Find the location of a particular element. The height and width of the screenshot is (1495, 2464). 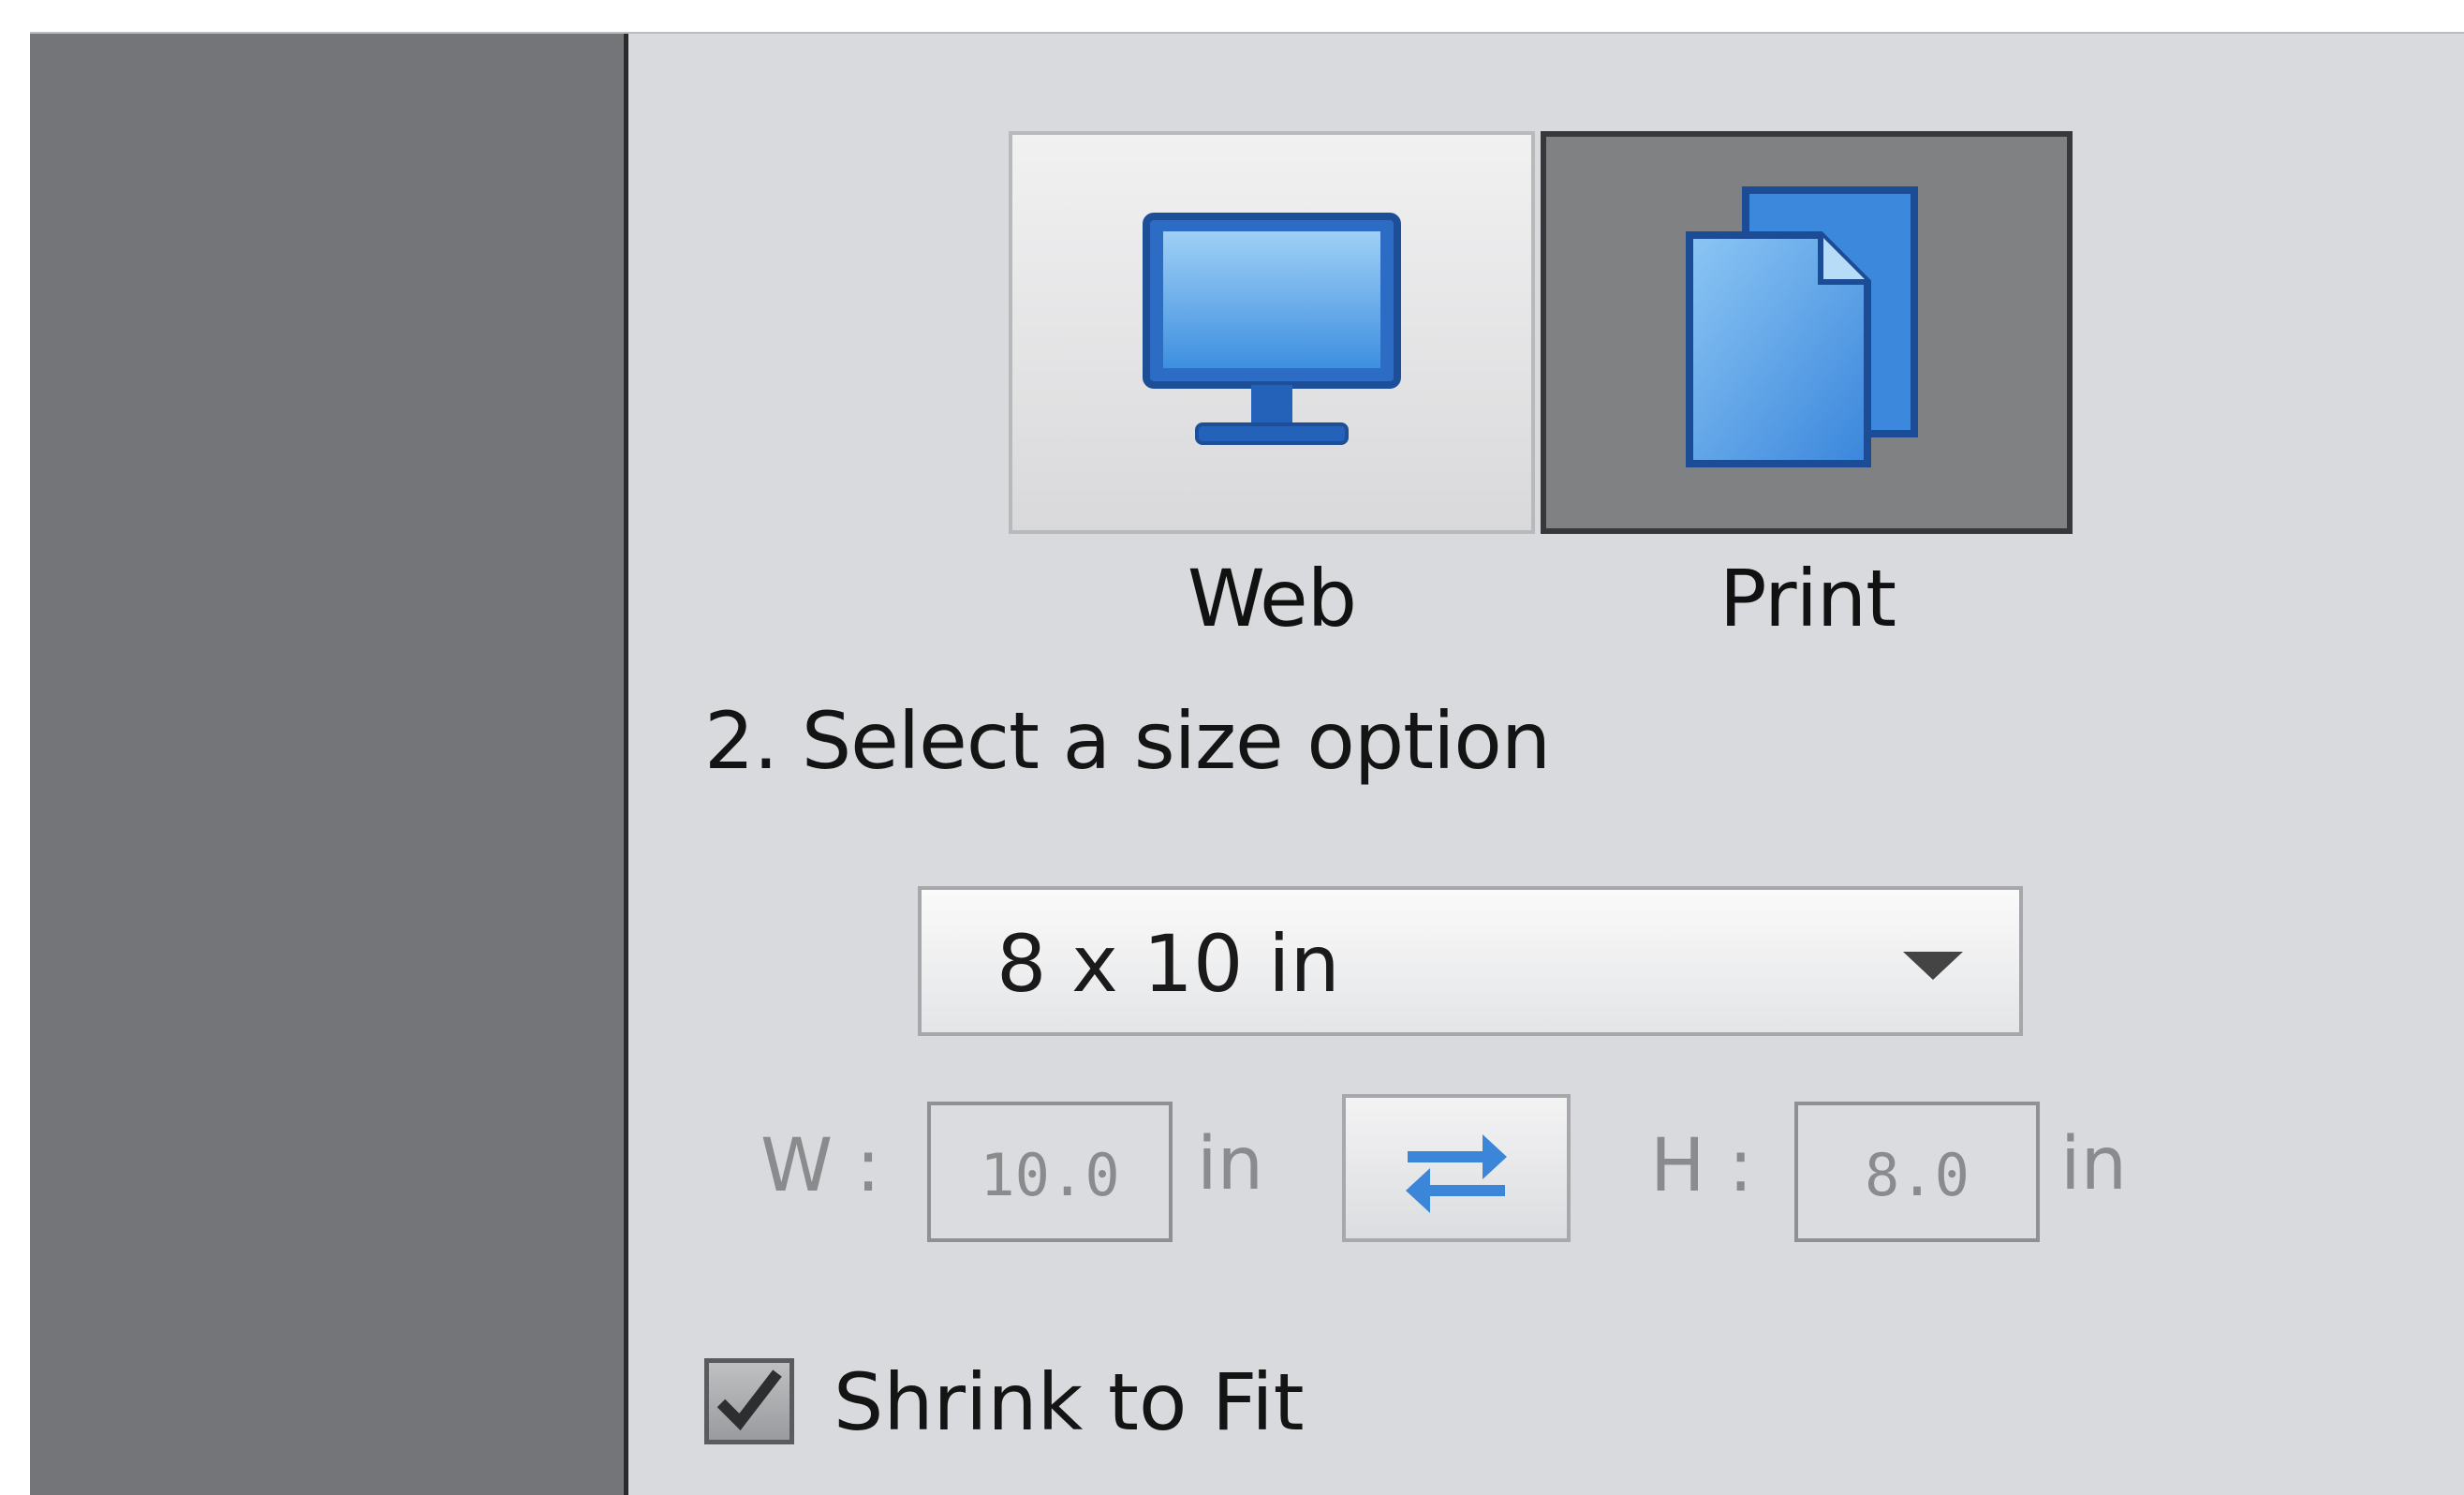

print-mode-label: Print is located at coordinates (1807, 598).